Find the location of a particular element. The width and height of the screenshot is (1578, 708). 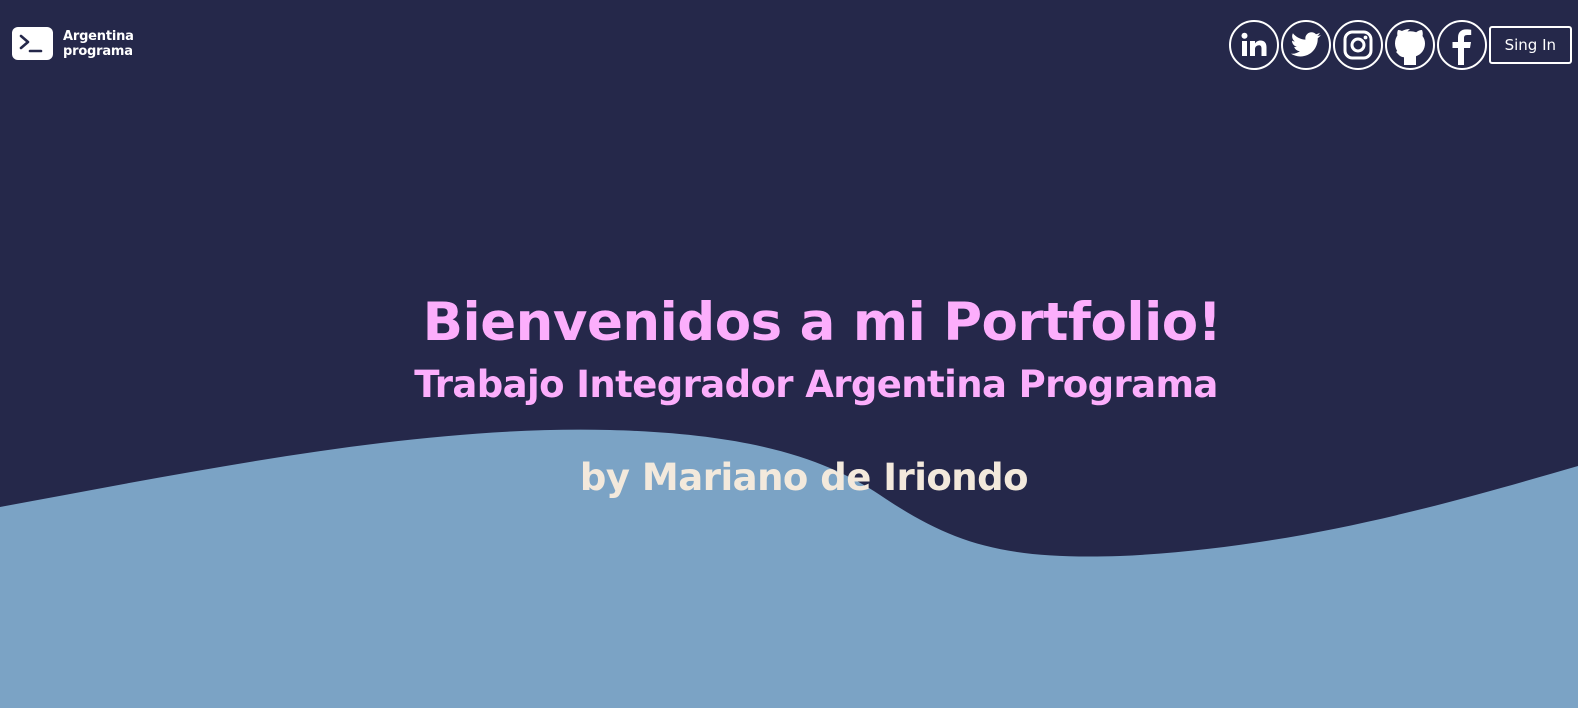

hero-author: by Mariano de Iriondo is located at coordinates (804, 477).